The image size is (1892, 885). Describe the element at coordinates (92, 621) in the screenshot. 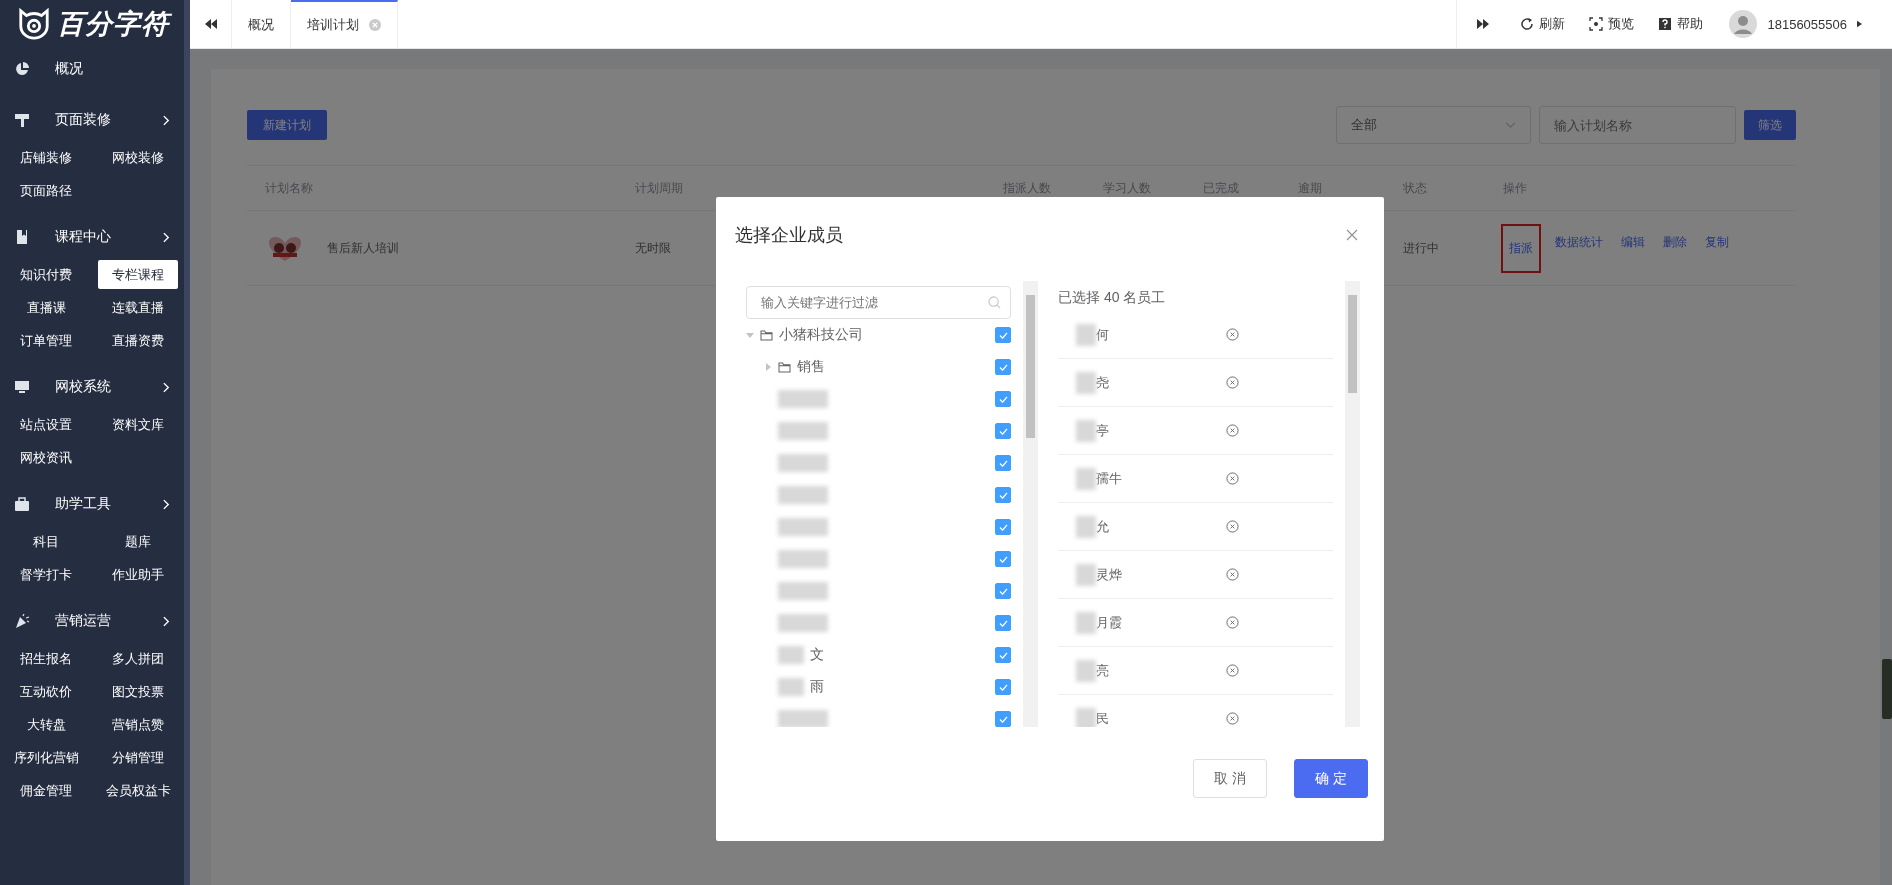

I see `sidebar-section: 营销运营` at that location.